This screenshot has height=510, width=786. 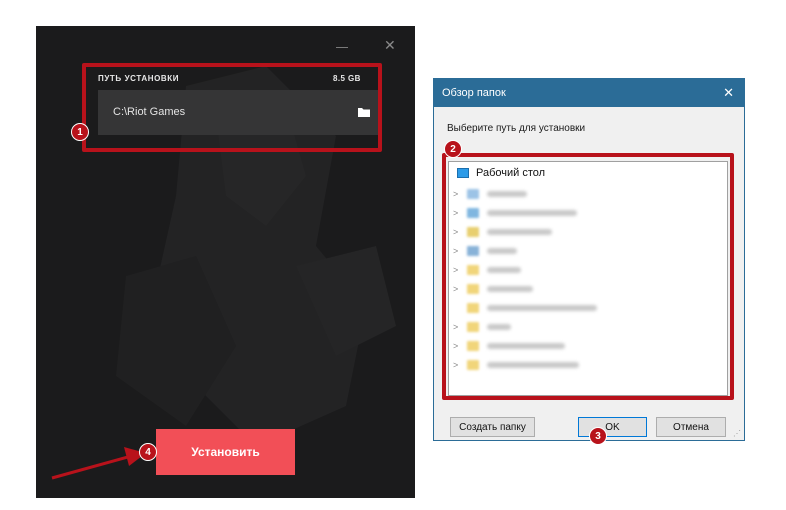 What do you see at coordinates (80, 132) in the screenshot?
I see `step-badge-1: 1` at bounding box center [80, 132].